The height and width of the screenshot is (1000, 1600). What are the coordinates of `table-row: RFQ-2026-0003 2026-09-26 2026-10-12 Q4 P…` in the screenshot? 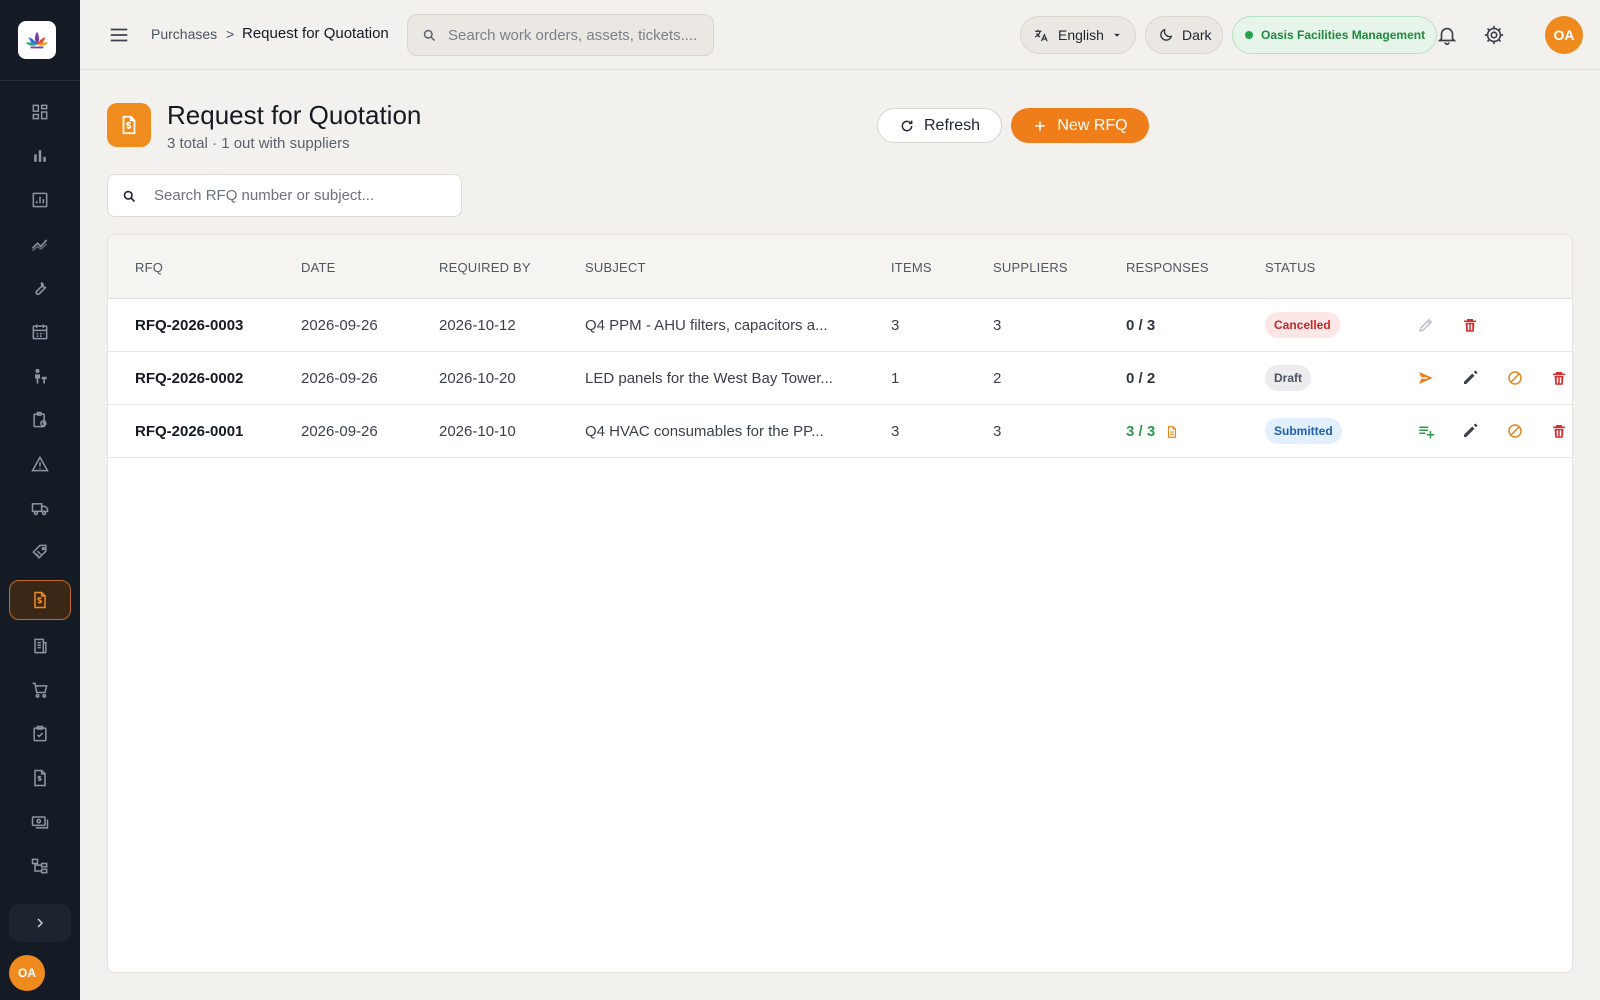 It's located at (840, 325).